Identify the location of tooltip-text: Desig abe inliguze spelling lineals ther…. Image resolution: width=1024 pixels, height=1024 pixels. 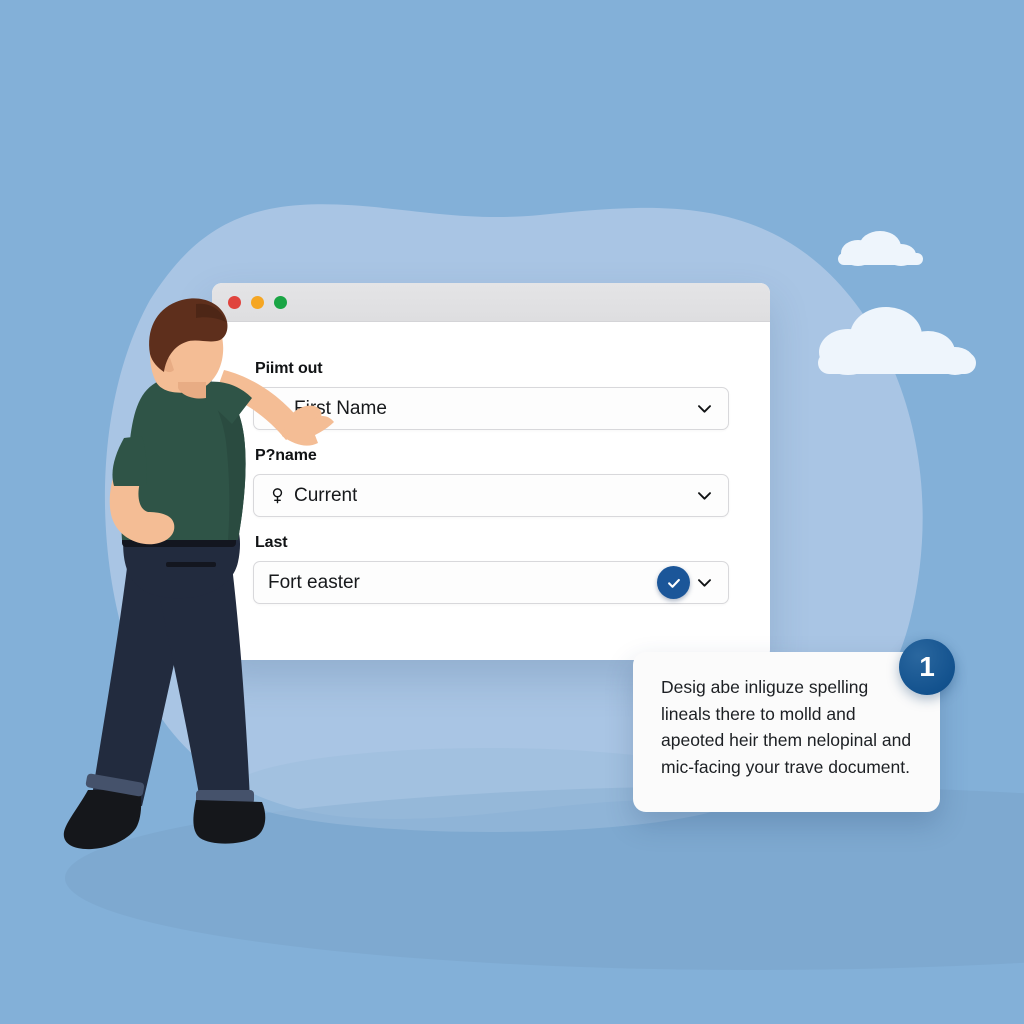
(786, 727).